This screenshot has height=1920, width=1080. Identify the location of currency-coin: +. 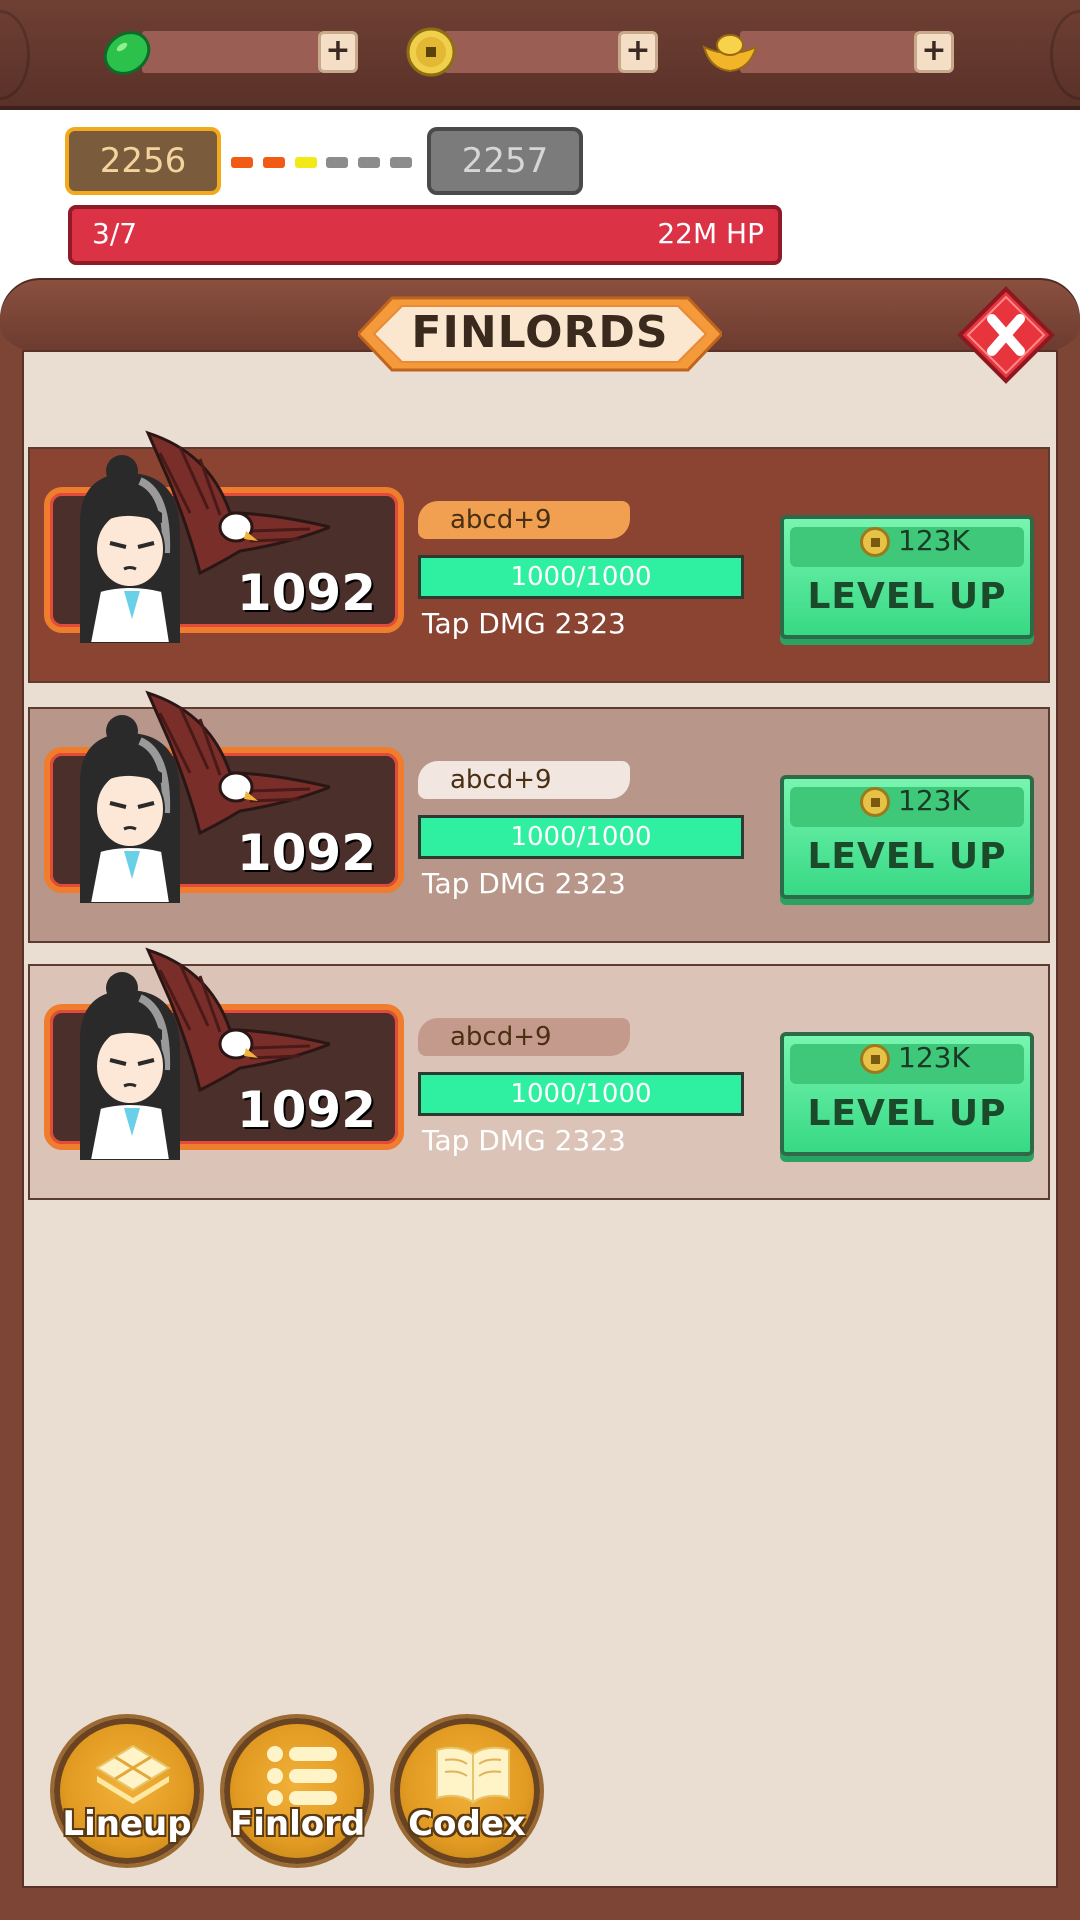
(533, 52).